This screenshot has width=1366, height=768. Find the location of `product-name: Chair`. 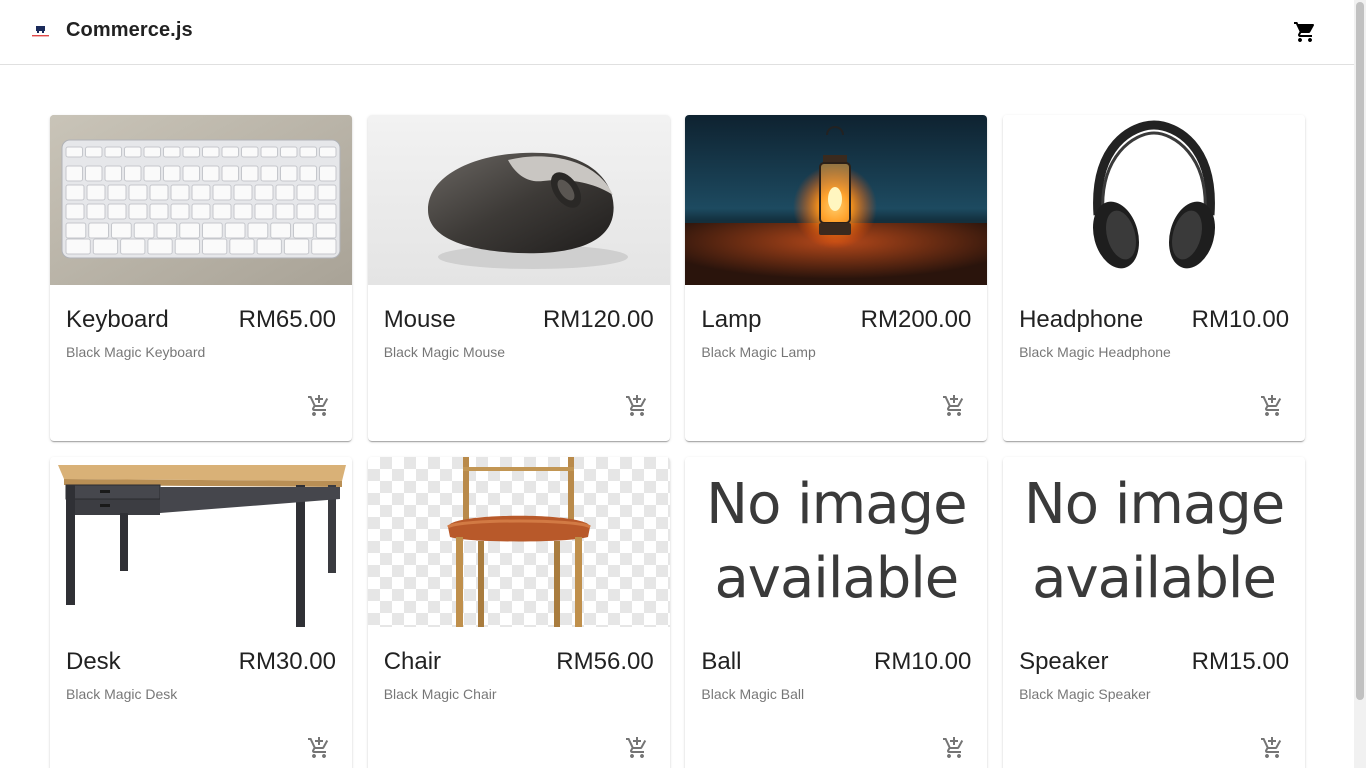

product-name: Chair is located at coordinates (412, 661).